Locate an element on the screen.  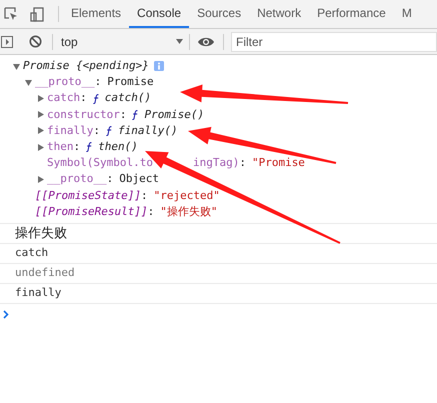
string-value: "Promise is located at coordinates (278, 163).